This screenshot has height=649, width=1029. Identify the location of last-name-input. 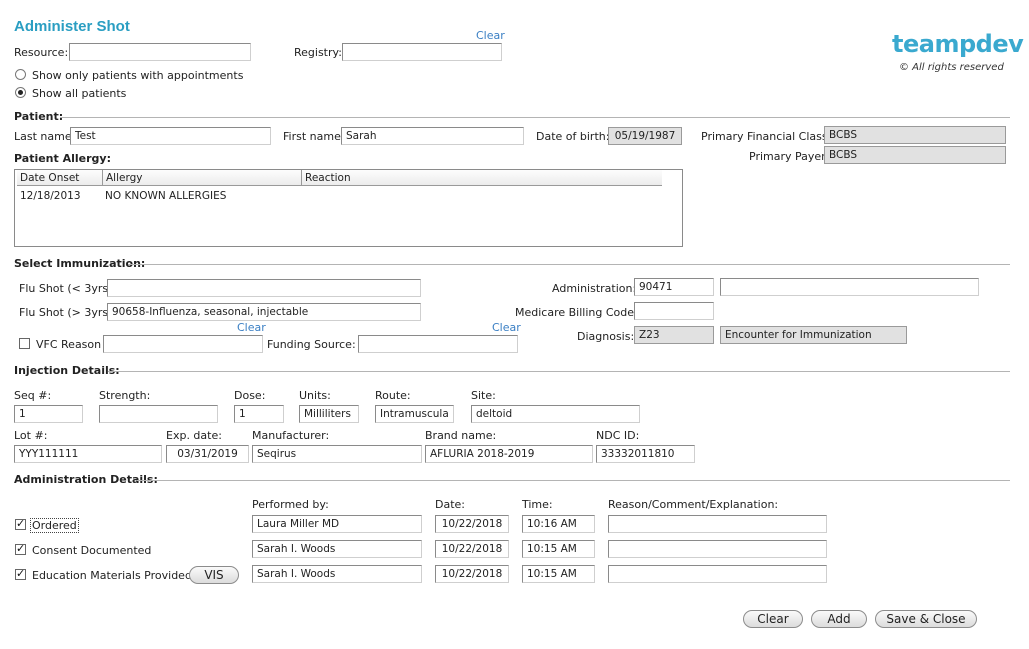
(170, 136).